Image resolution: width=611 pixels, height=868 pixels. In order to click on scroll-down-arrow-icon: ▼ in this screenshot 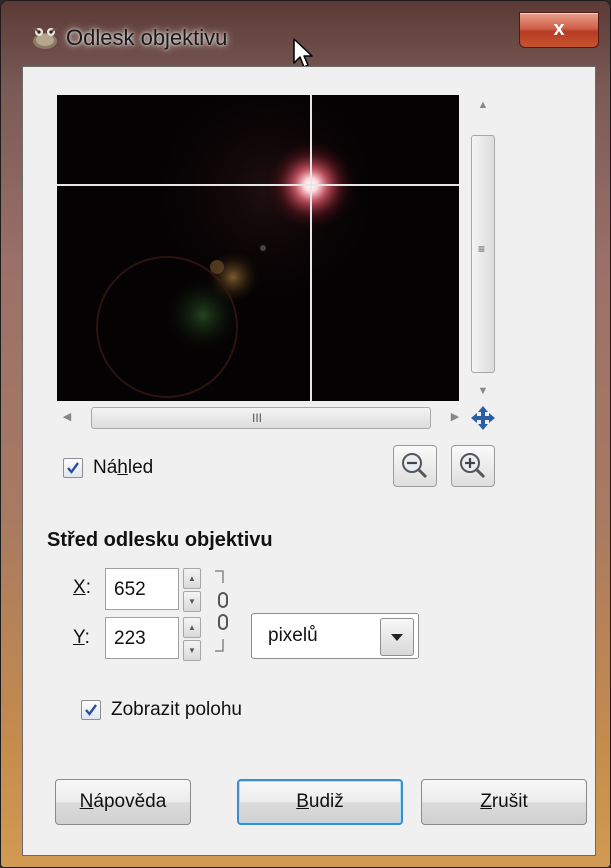, I will do `click(483, 391)`.